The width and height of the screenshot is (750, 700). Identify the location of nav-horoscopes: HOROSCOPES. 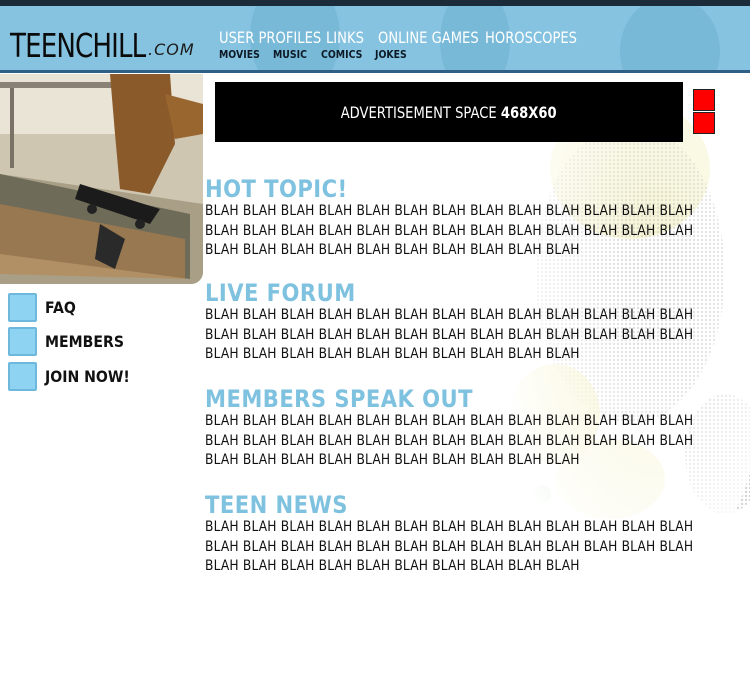
(531, 37).